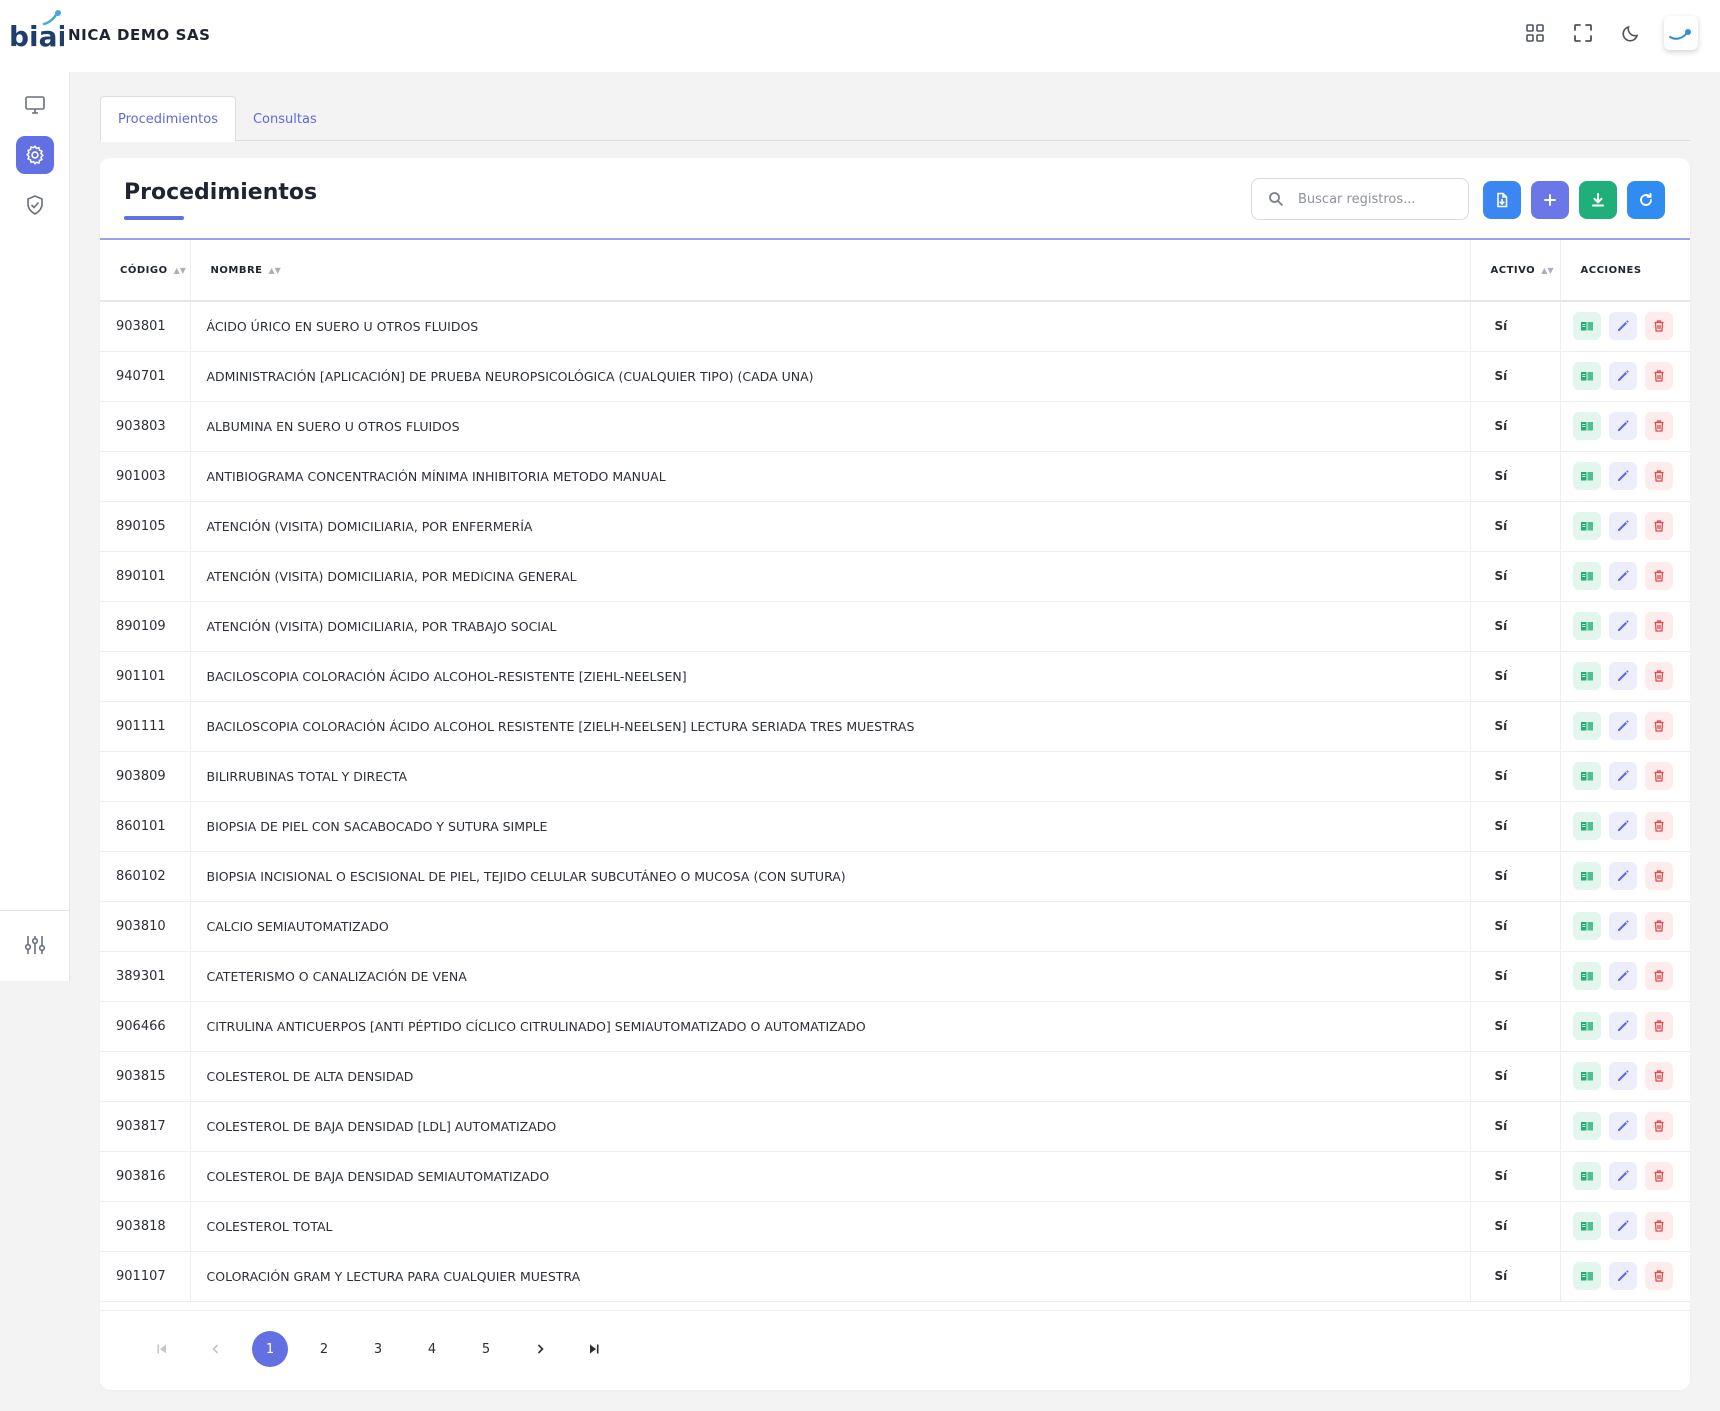 The image size is (1720, 1411). What do you see at coordinates (35, 155) in the screenshot?
I see `sidebar-item-settings` at bounding box center [35, 155].